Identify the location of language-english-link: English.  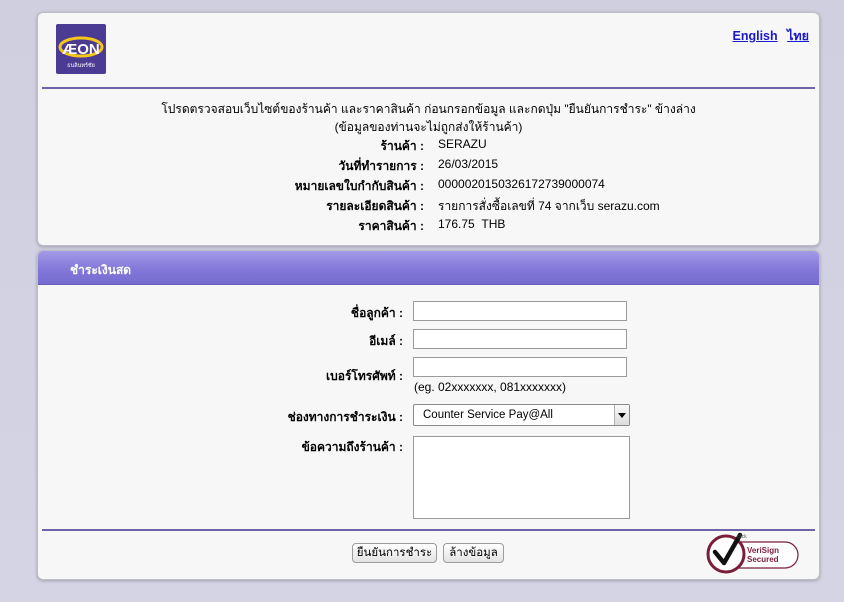
(755, 36).